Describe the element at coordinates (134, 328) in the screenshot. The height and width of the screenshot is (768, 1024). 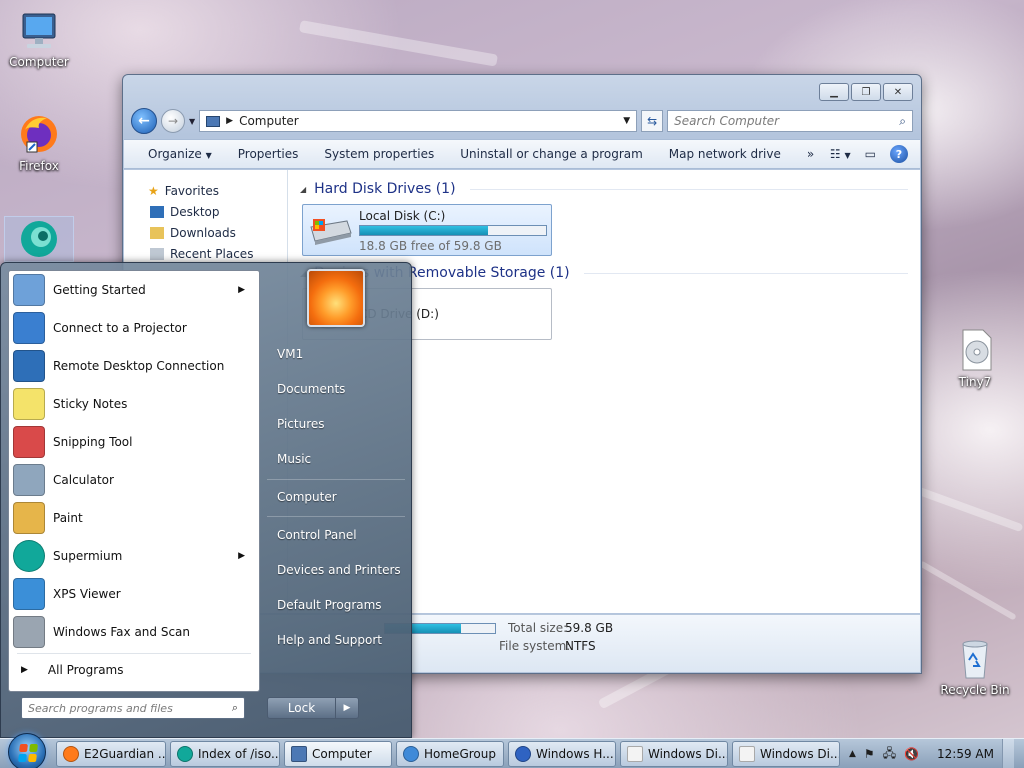
I see `start-program-projector: Connect to a Projector` at that location.